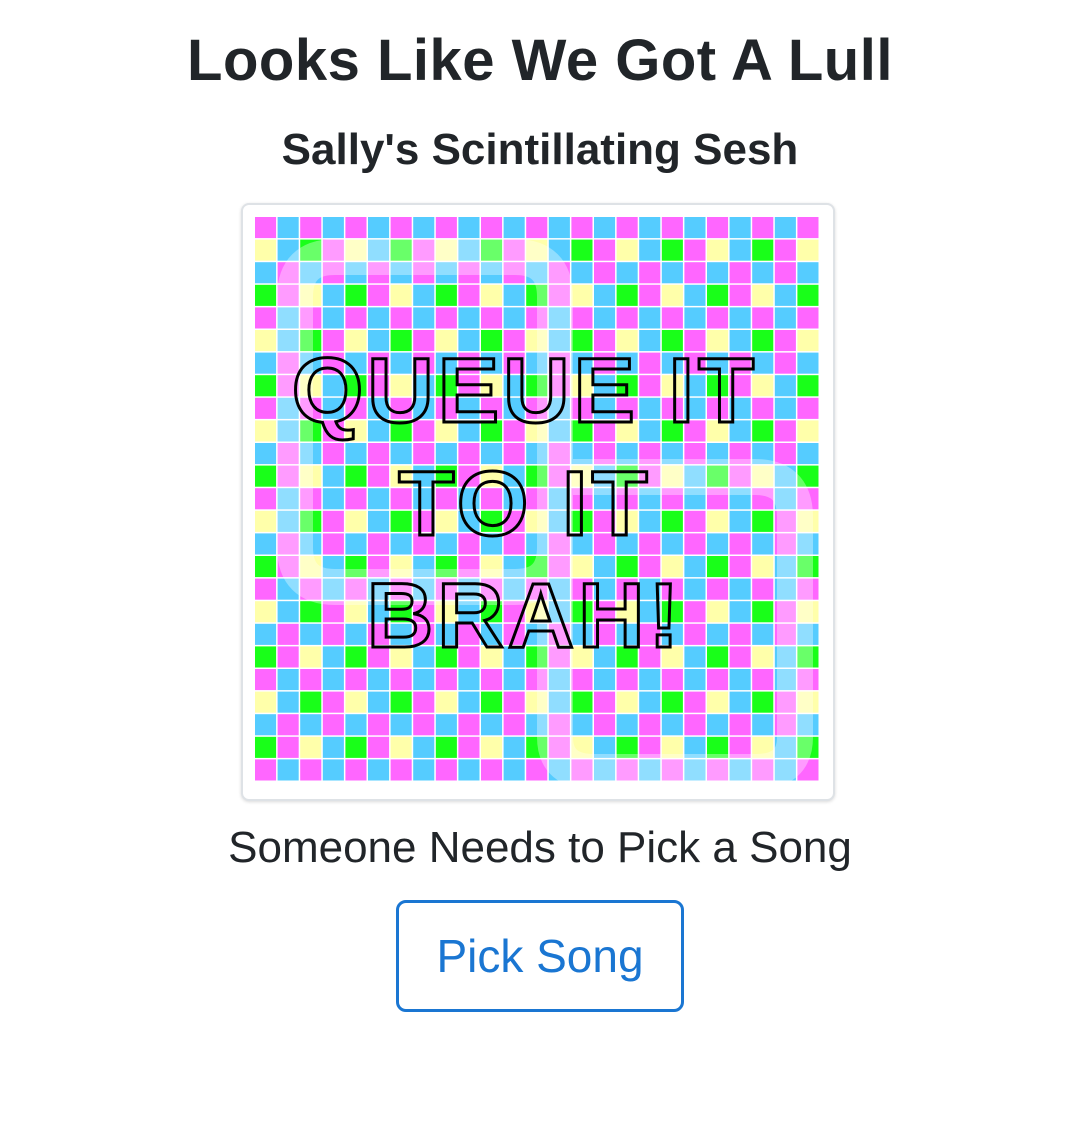  Describe the element at coordinates (540, 60) in the screenshot. I see `page-title: Looks Like We Got A Lull` at that location.